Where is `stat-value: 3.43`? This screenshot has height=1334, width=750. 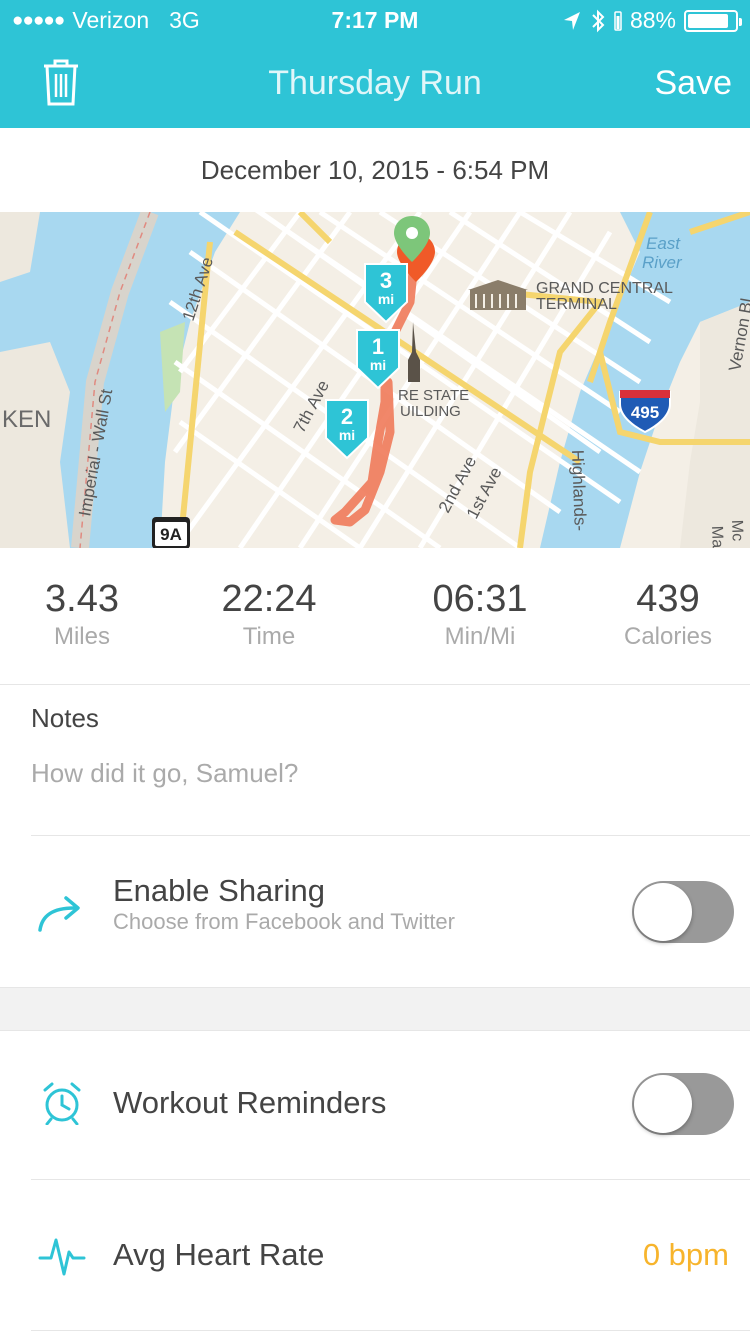 stat-value: 3.43 is located at coordinates (82, 599).